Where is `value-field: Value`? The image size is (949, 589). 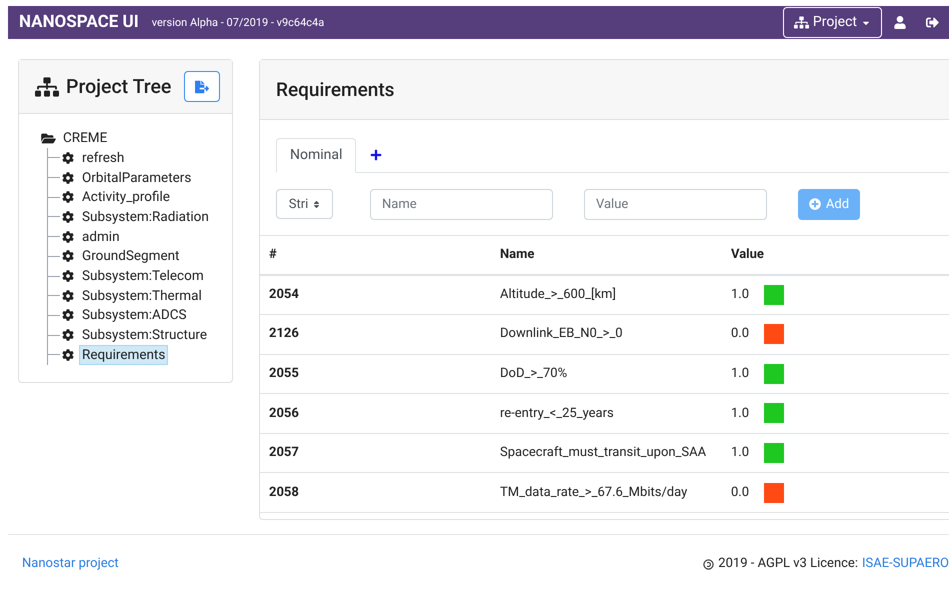 value-field: Value is located at coordinates (675, 204).